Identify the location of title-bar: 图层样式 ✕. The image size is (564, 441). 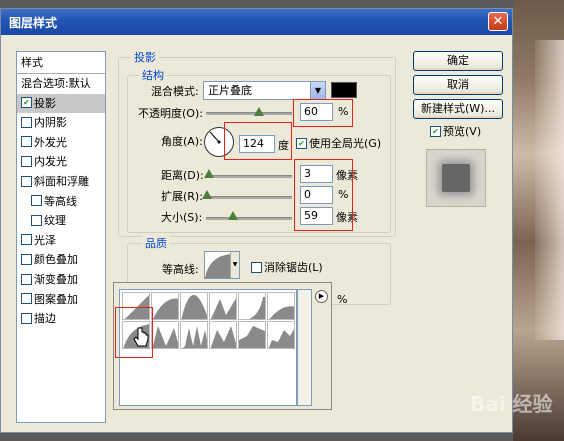
(256, 22).